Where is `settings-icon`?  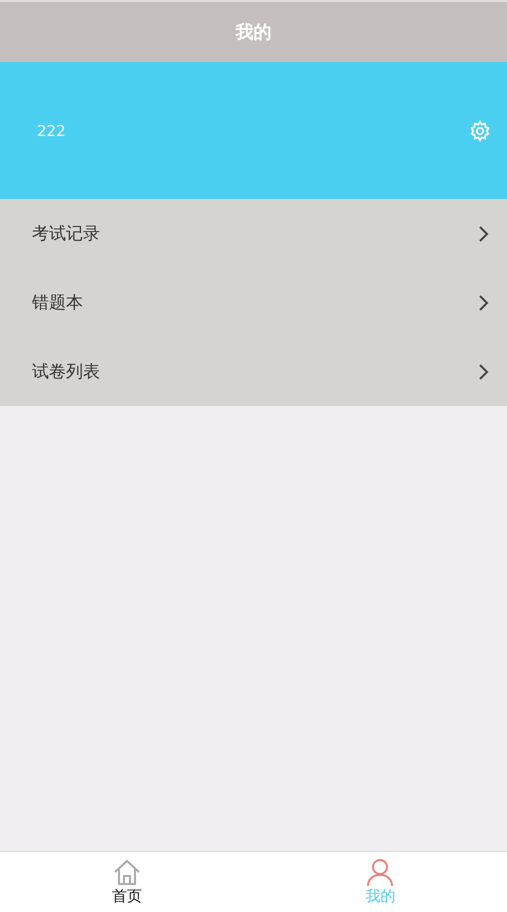 settings-icon is located at coordinates (480, 131).